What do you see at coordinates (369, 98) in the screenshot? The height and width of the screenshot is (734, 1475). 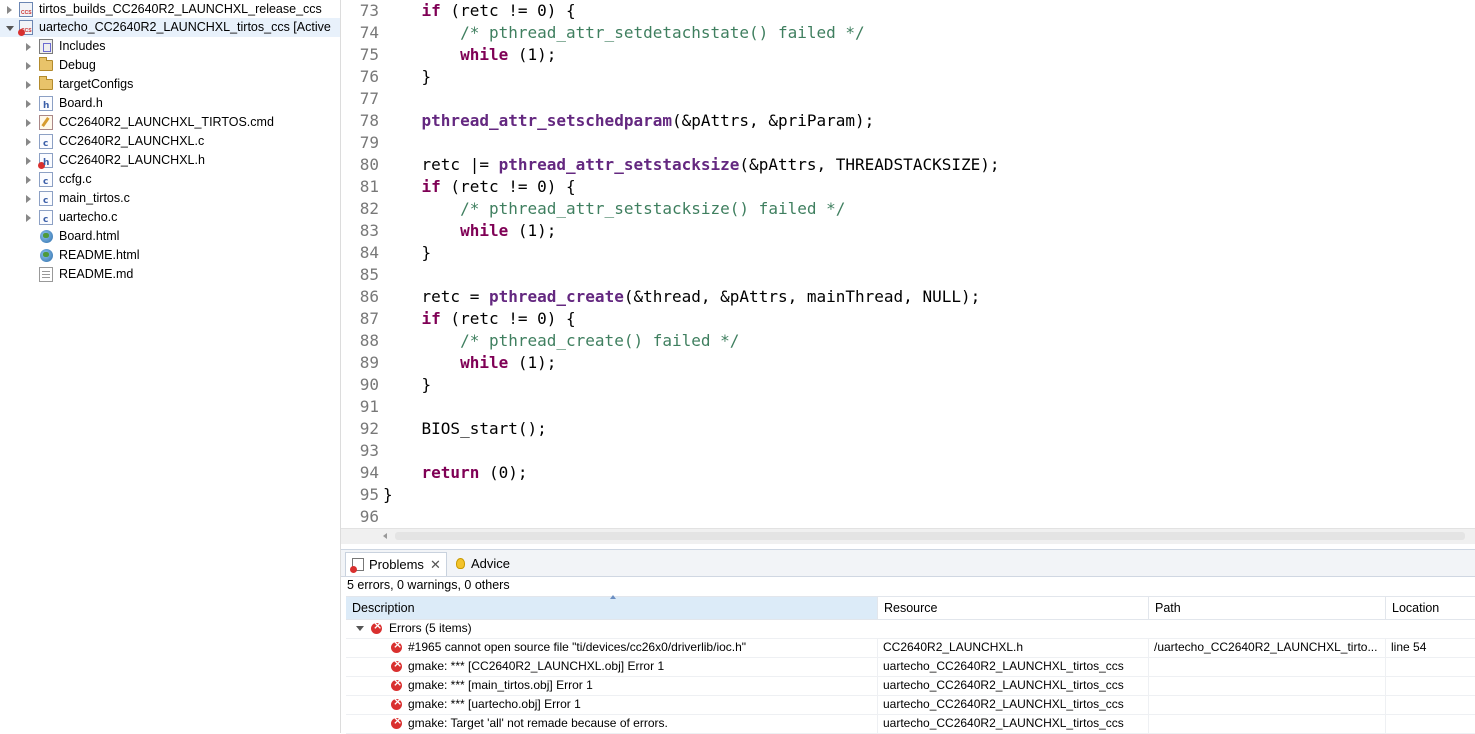 I see `line-number: 77` at bounding box center [369, 98].